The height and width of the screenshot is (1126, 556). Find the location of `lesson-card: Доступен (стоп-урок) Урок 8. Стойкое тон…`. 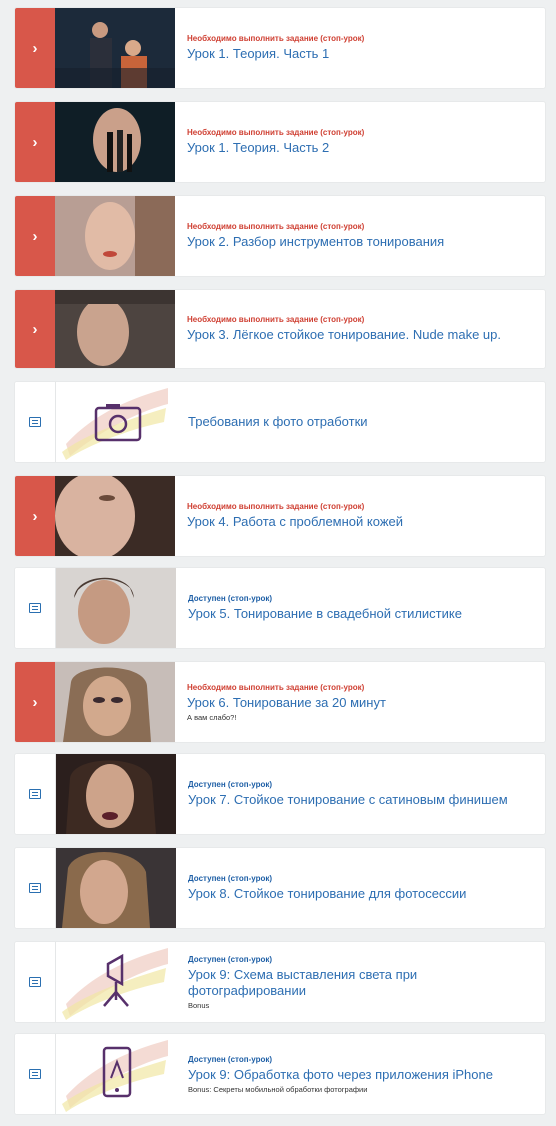

lesson-card: Доступен (стоп-урок) Урок 8. Стойкое тон… is located at coordinates (280, 888).